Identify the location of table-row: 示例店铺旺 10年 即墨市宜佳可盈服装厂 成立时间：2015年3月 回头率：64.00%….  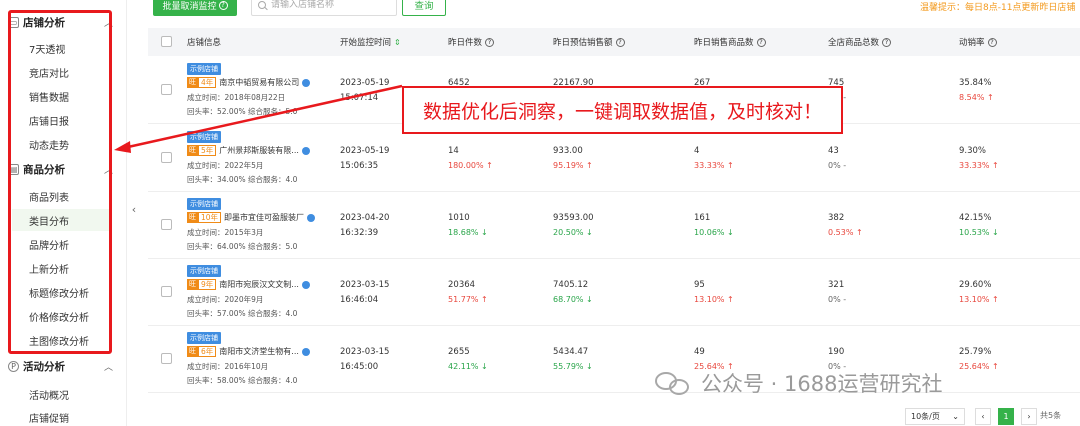
(614, 225).